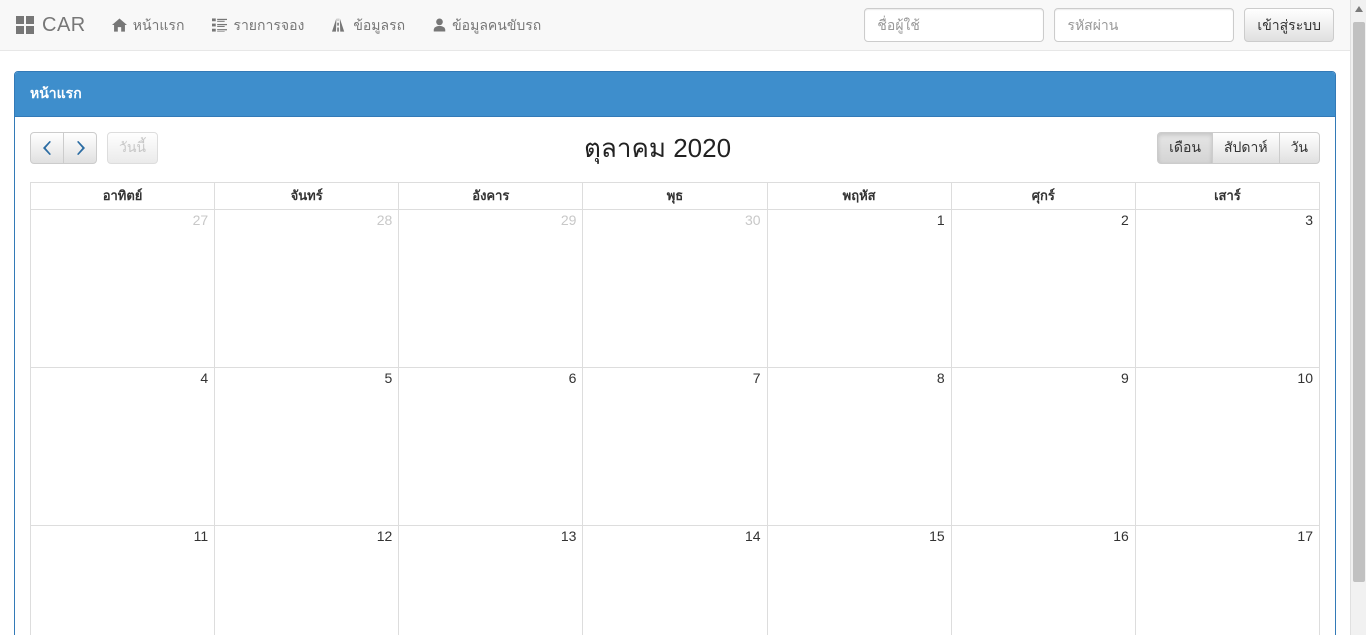 The image size is (1366, 635). I want to click on calendar-day-cell: 17, so click(1227, 580).